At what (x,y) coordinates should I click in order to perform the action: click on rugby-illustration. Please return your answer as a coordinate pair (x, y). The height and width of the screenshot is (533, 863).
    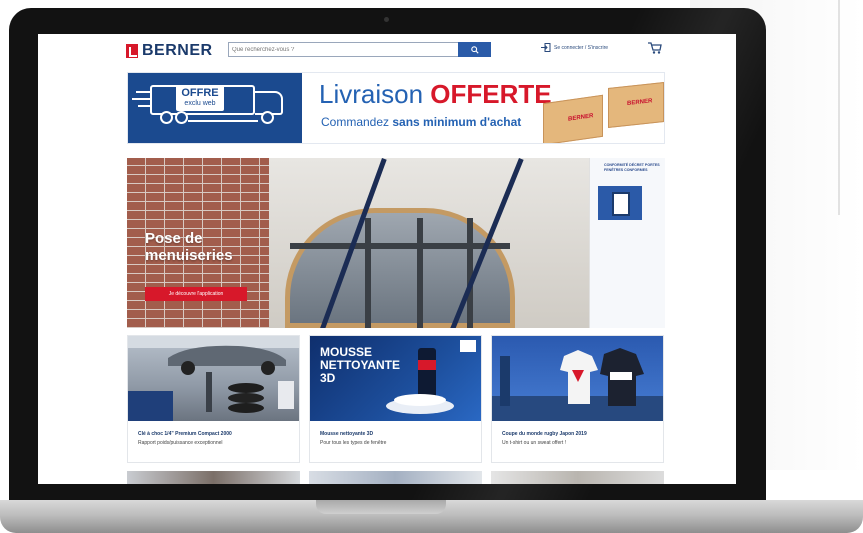
    Looking at the image, I should click on (577, 384).